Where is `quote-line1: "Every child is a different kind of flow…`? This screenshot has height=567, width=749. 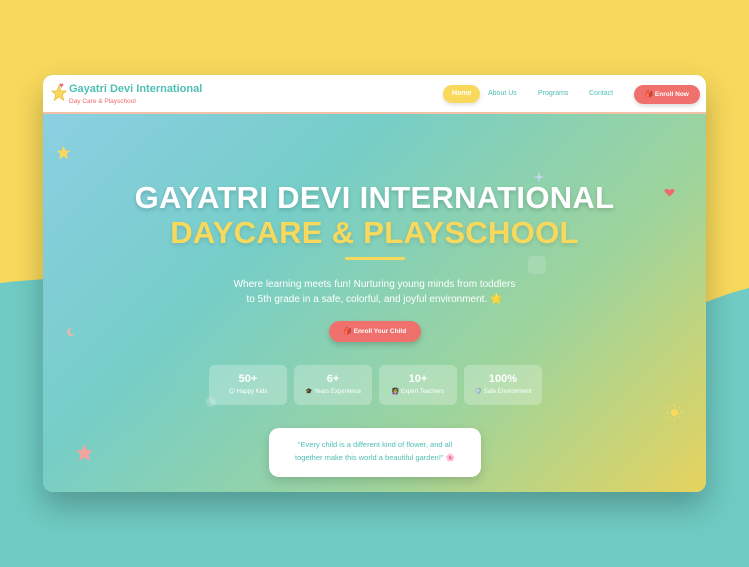
quote-line1: "Every child is a different kind of flow… is located at coordinates (375, 444).